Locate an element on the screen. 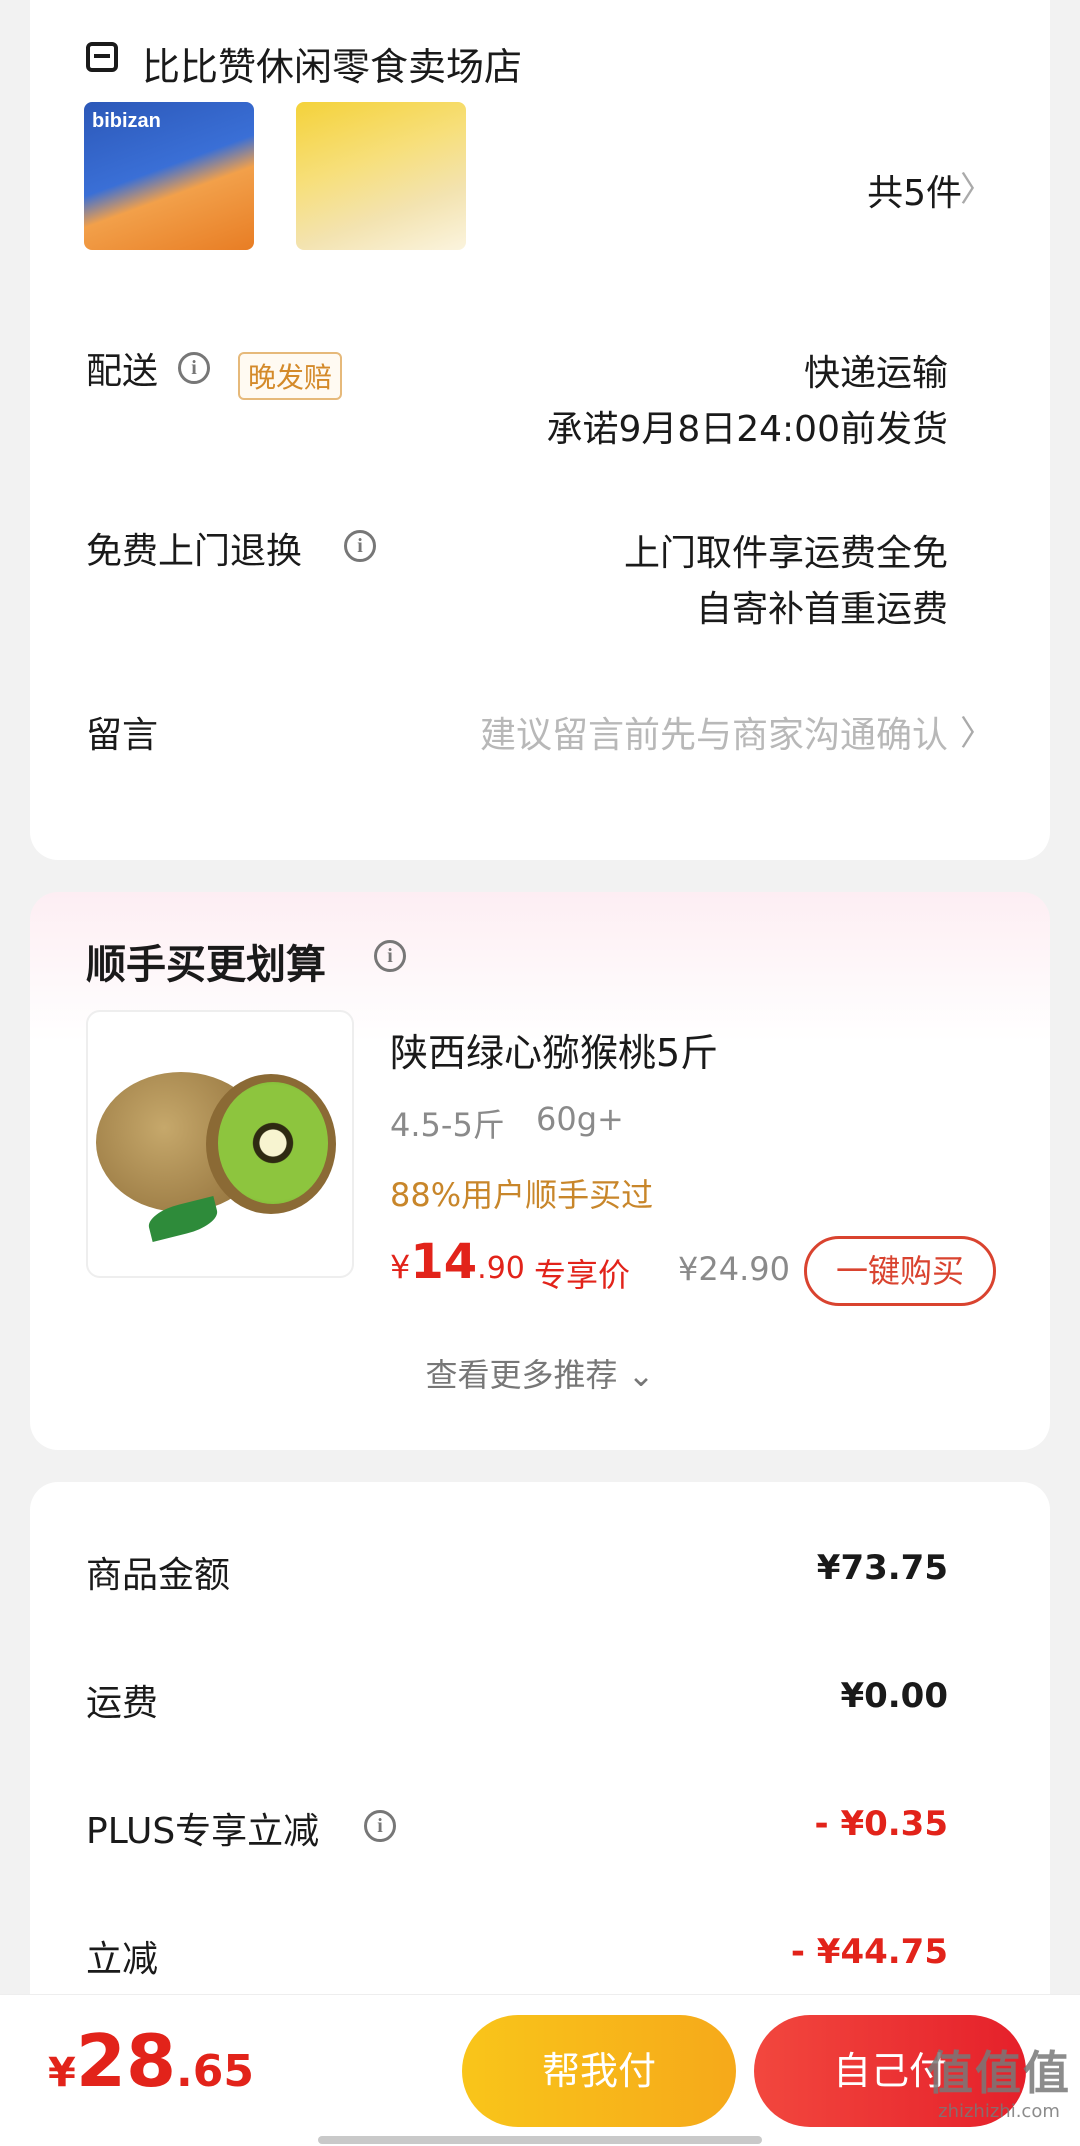 The width and height of the screenshot is (1080, 2146). return-pickup-text: 上门取件享运费全免 is located at coordinates (785, 553).